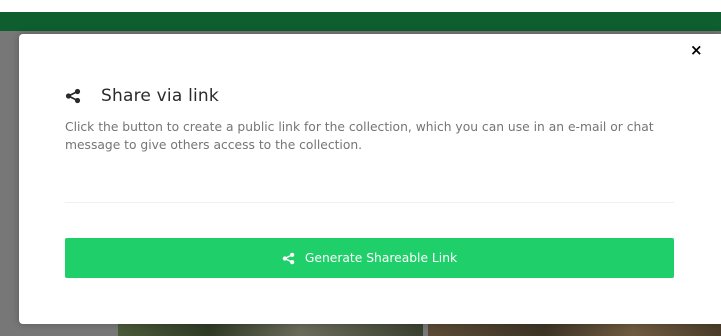 This screenshot has width=721, height=336. I want to click on top-strip, so click(360, 6).